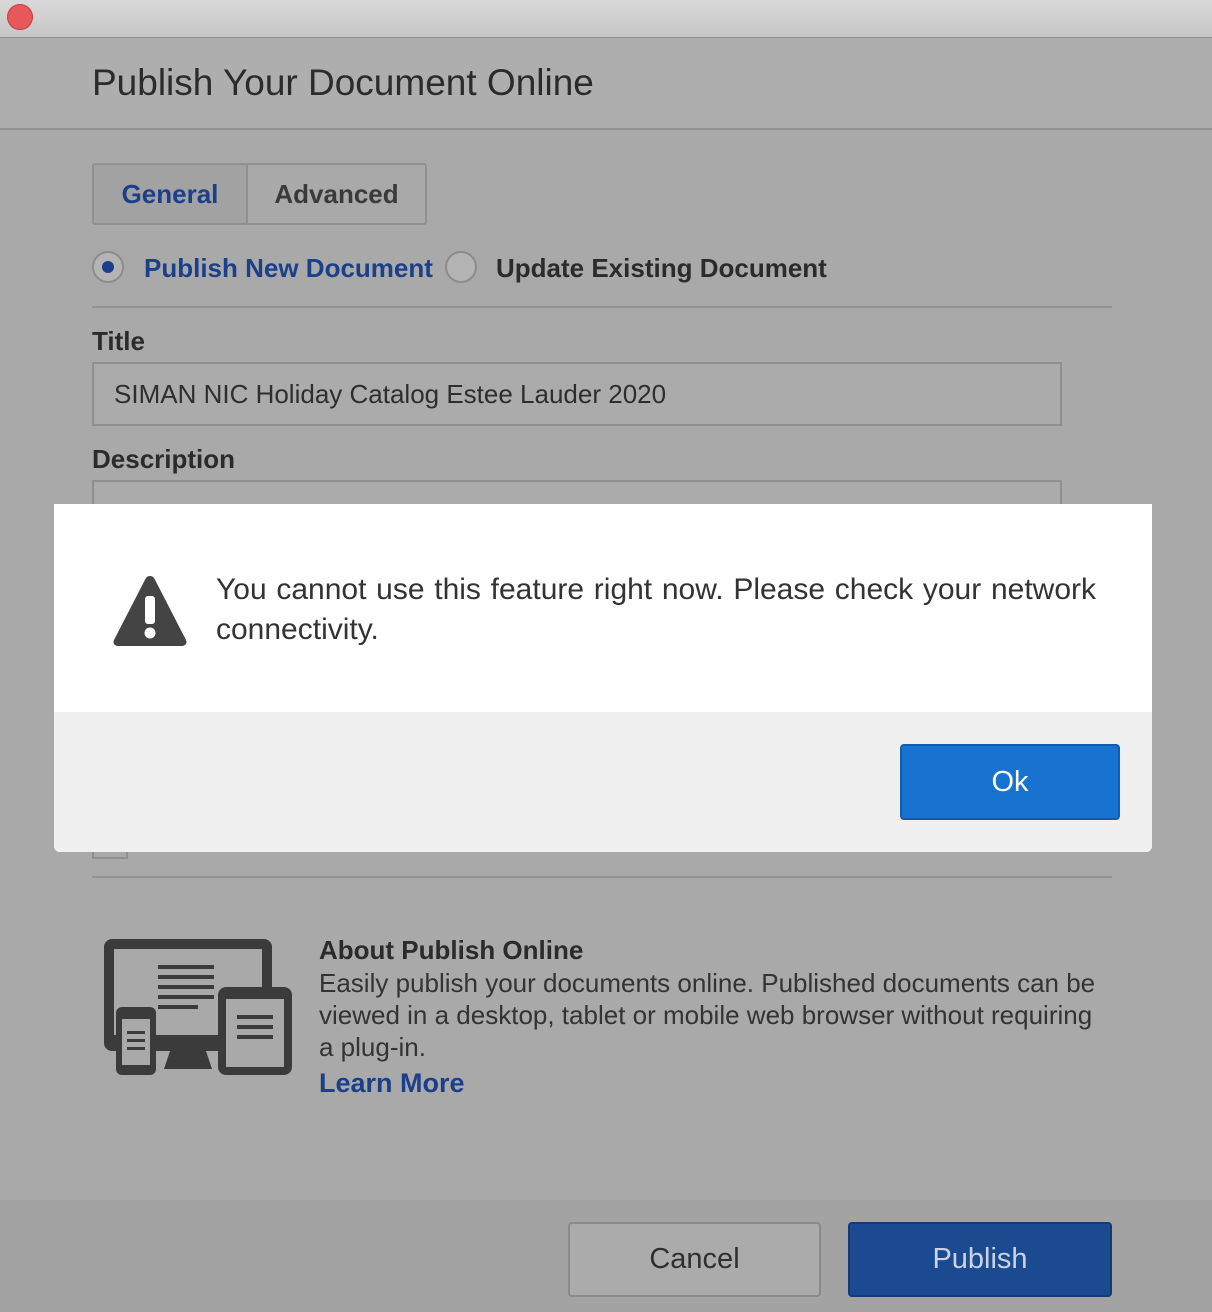 Image resolution: width=1212 pixels, height=1312 pixels. I want to click on tab-general: General, so click(171, 194).